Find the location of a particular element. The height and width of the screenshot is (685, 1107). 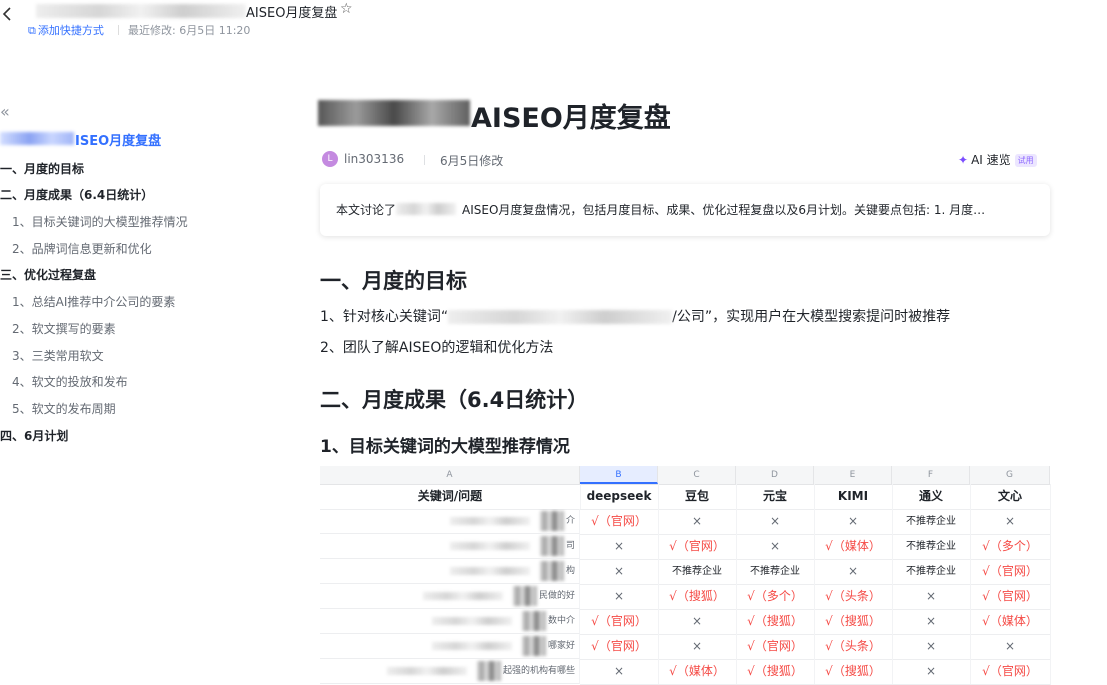

sparkle-icon: ✦ is located at coordinates (963, 160).